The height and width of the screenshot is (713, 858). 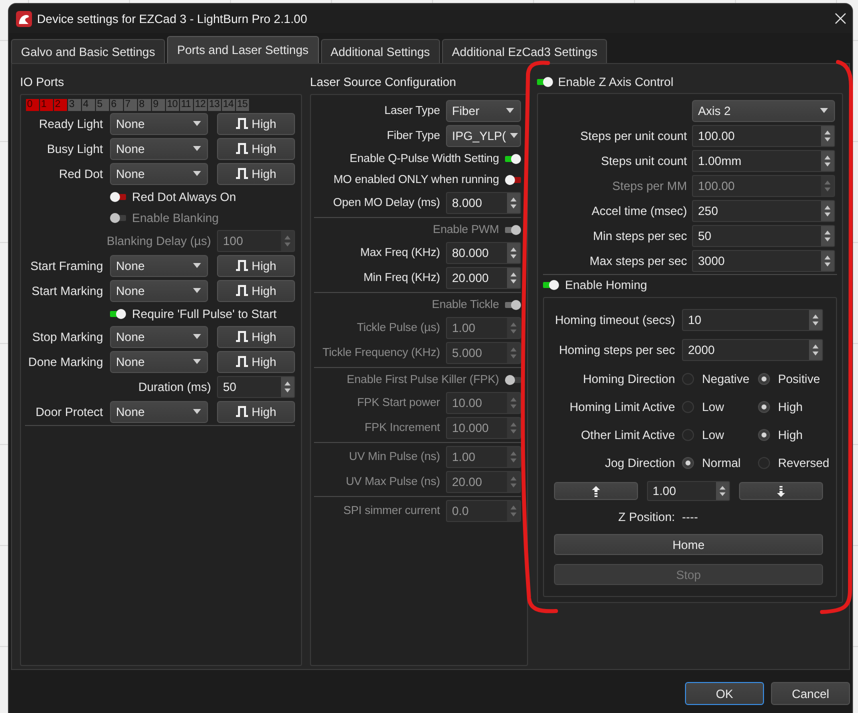 I want to click on close-icon, so click(x=840, y=18).